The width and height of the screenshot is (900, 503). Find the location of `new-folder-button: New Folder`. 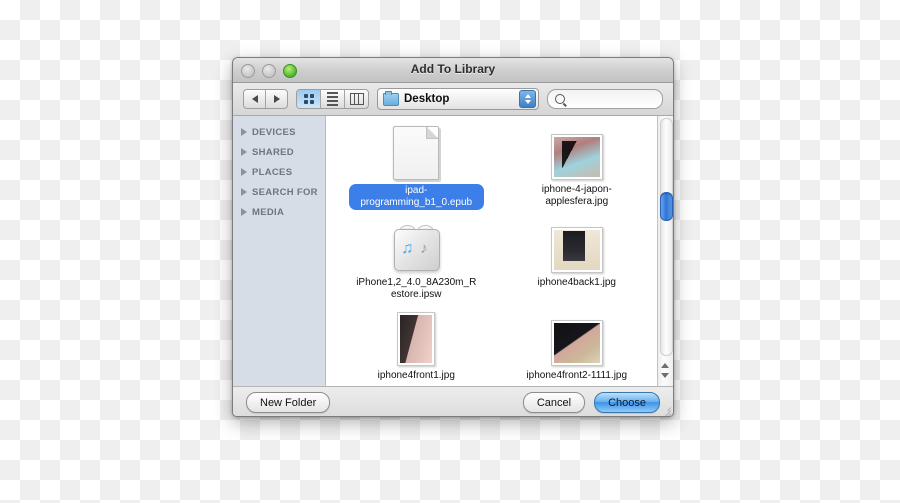

new-folder-button: New Folder is located at coordinates (288, 402).